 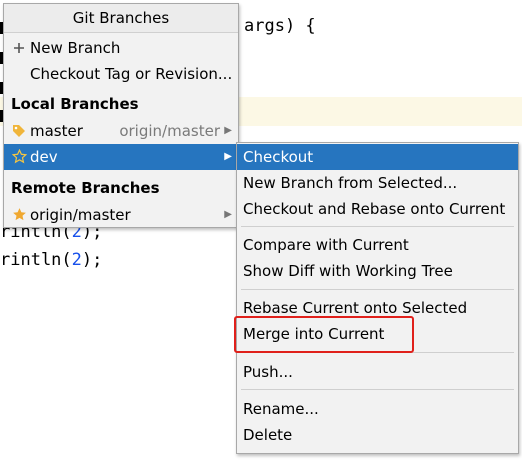 I want to click on code-line-signature: args) {, so click(x=280, y=26).